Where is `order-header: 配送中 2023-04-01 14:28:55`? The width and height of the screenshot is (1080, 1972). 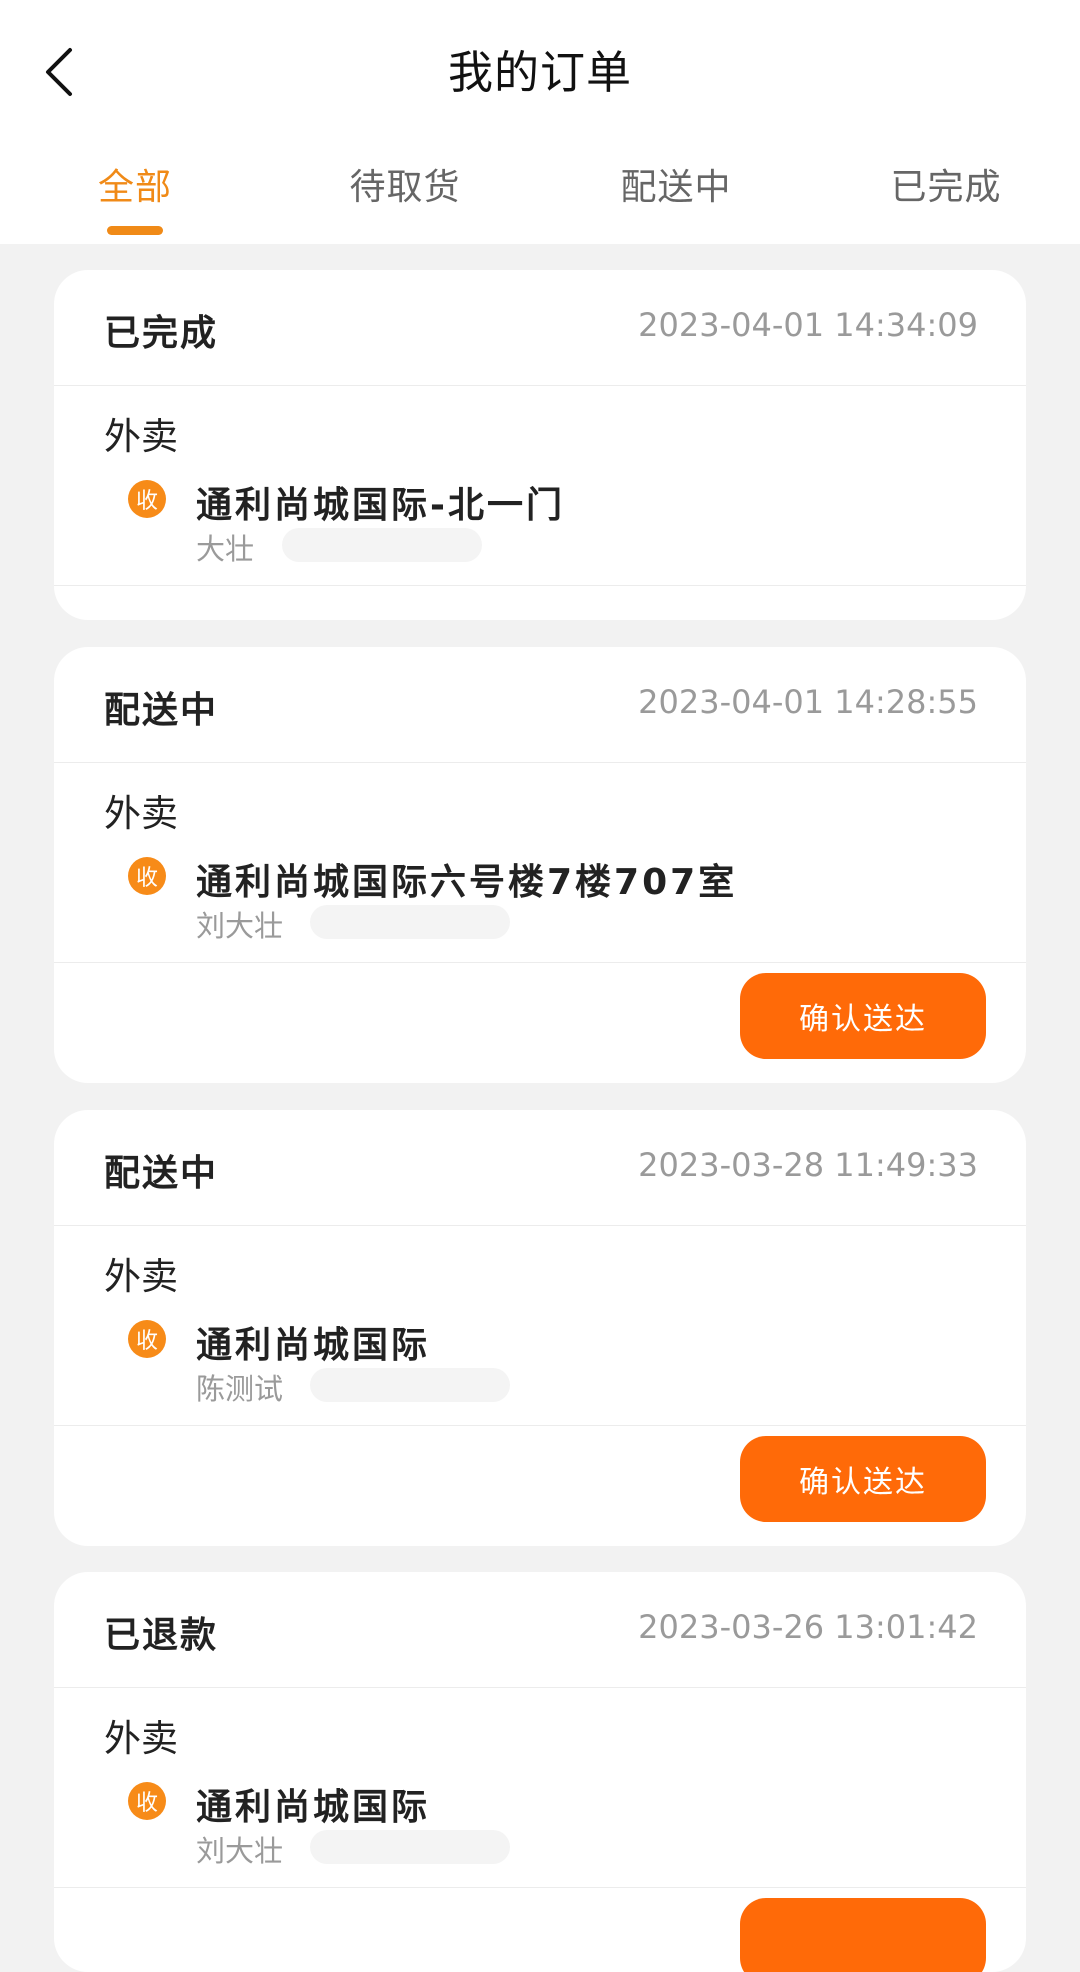 order-header: 配送中 2023-04-01 14:28:55 is located at coordinates (540, 705).